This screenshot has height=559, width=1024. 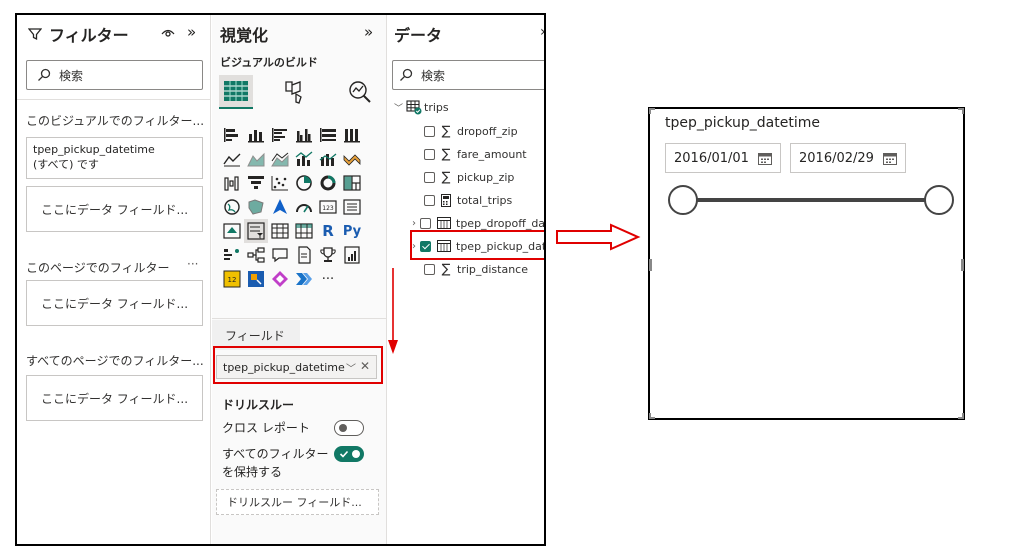 I want to click on 100-stacked-column-icon, so click(x=352, y=135).